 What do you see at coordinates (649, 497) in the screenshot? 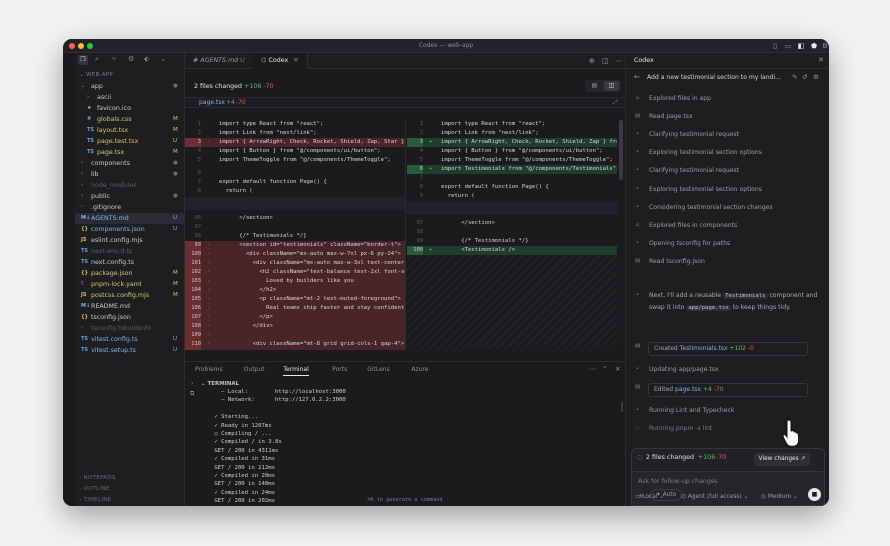
I see `footer-local-dropdown: ▭ Local ⌄` at bounding box center [649, 497].